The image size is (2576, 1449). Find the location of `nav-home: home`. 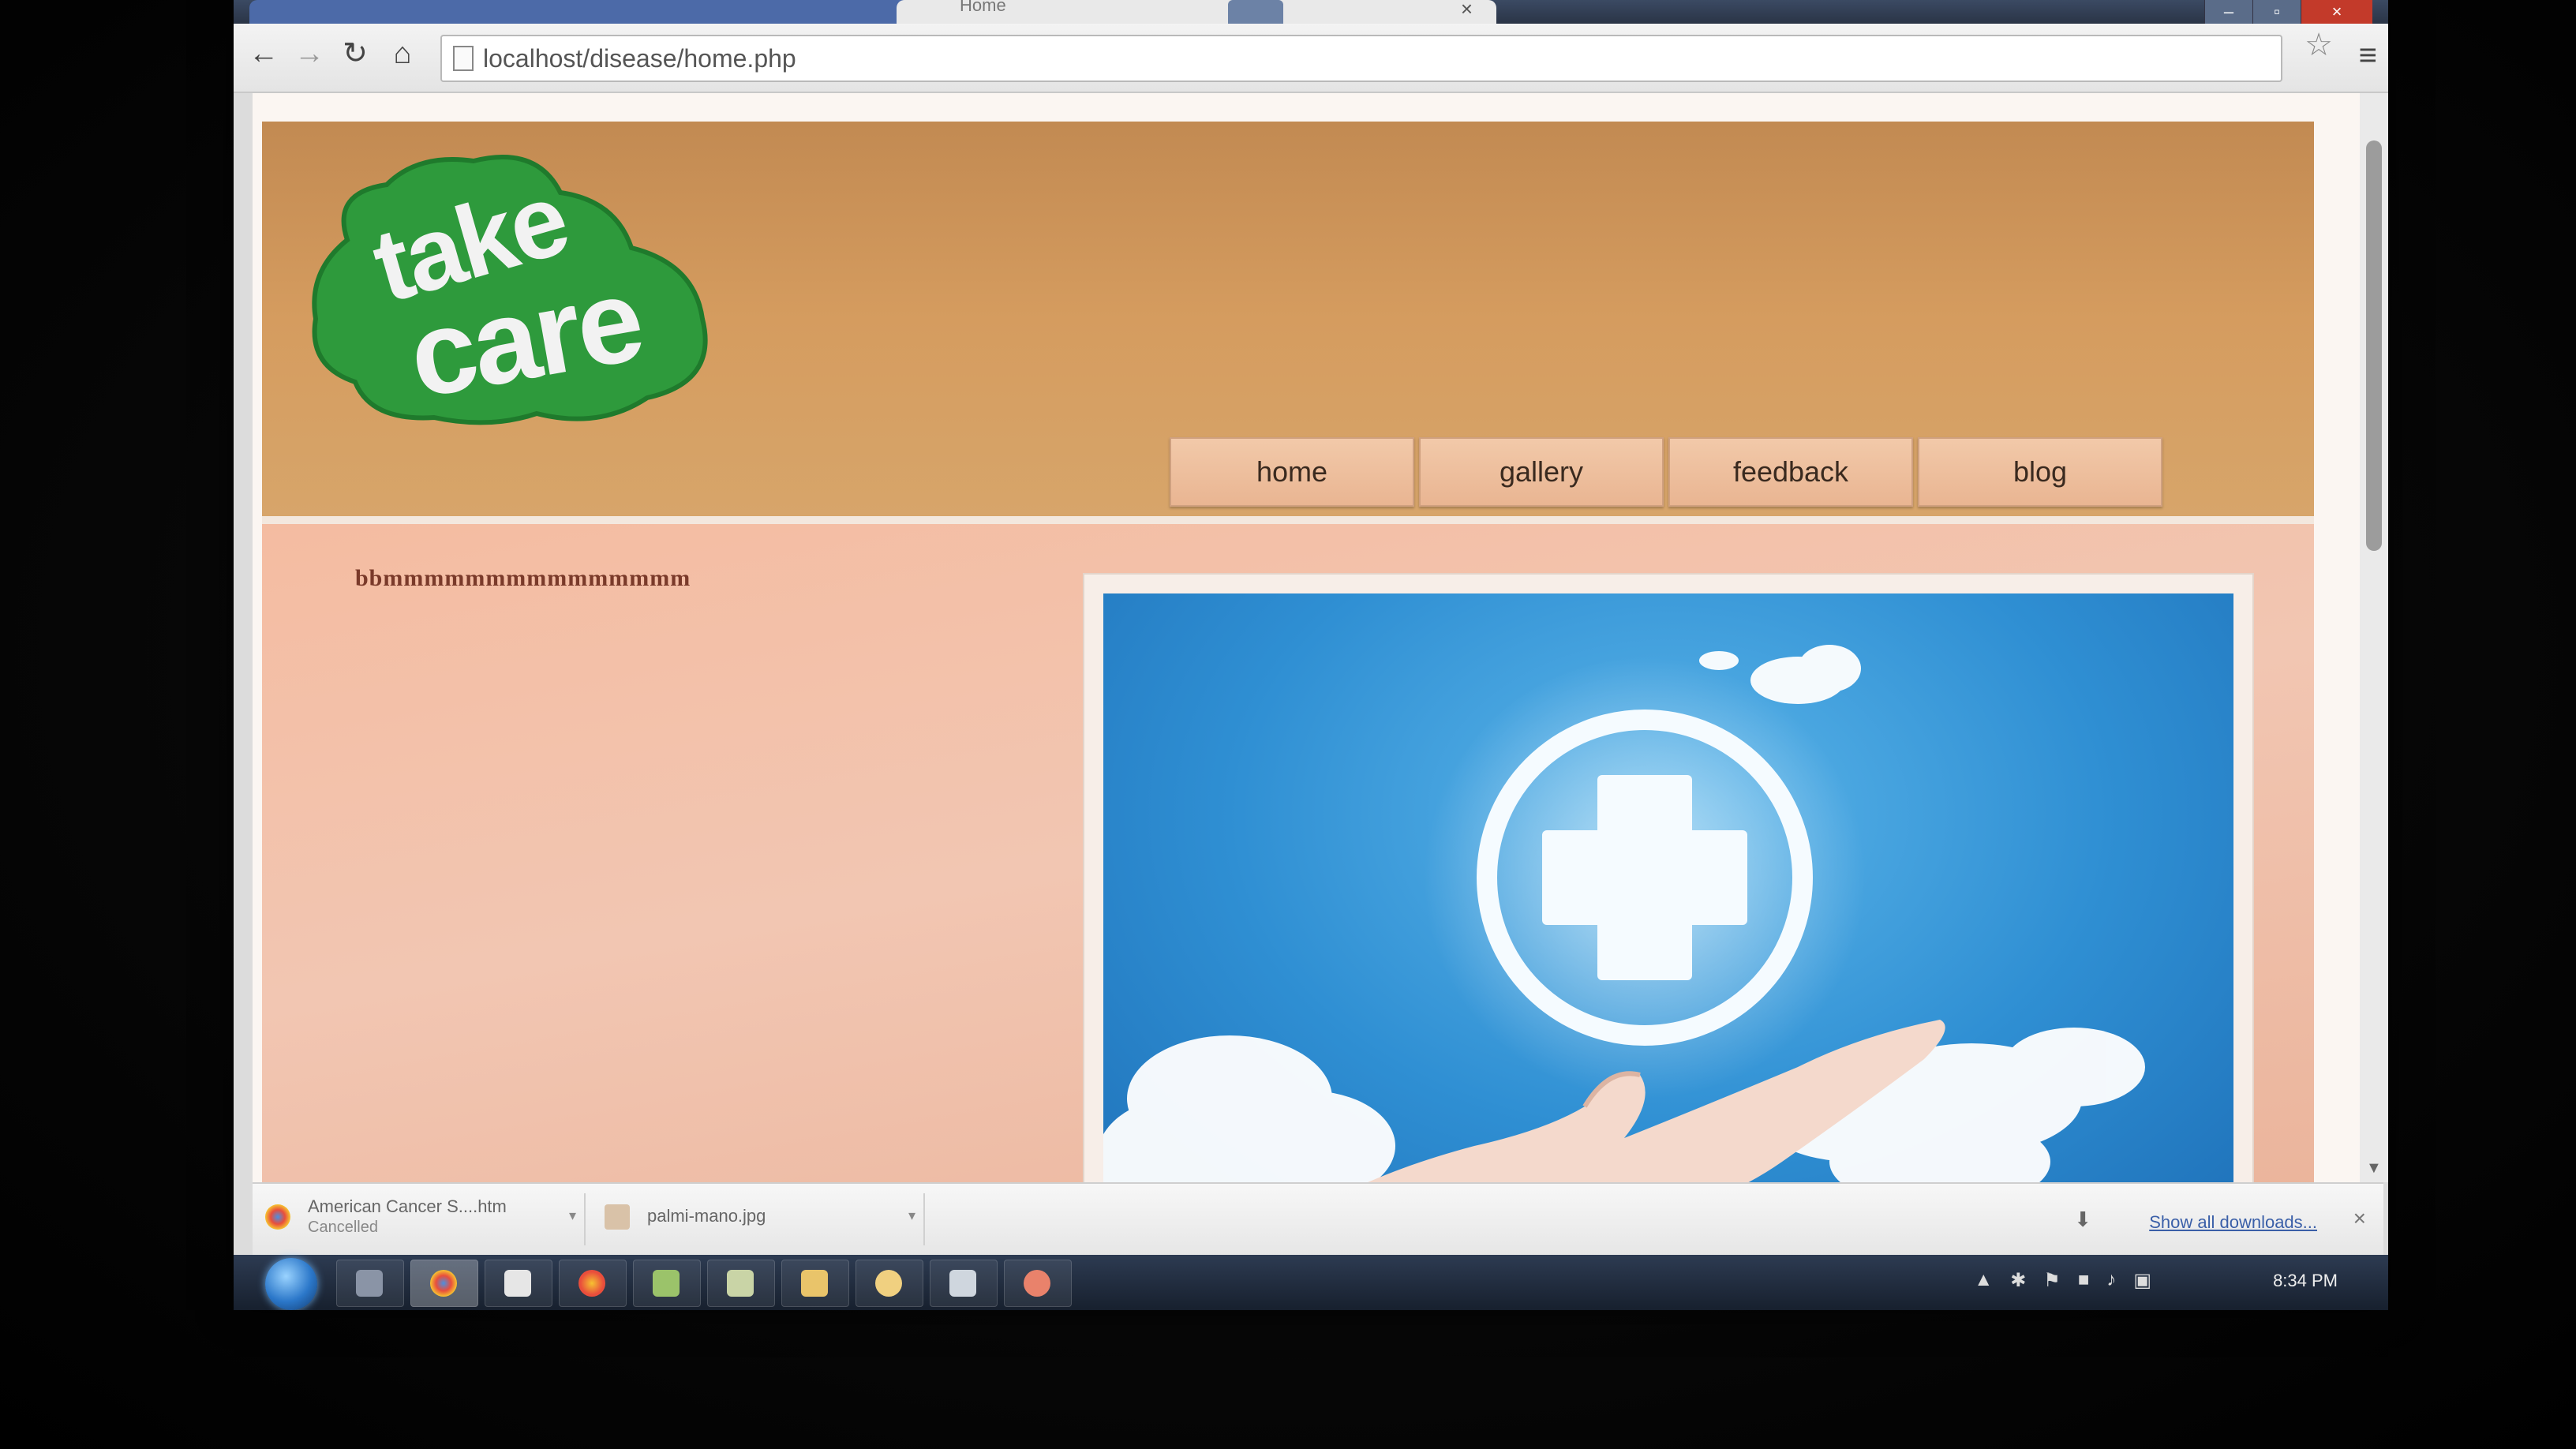

nav-home: home is located at coordinates (1292, 472).